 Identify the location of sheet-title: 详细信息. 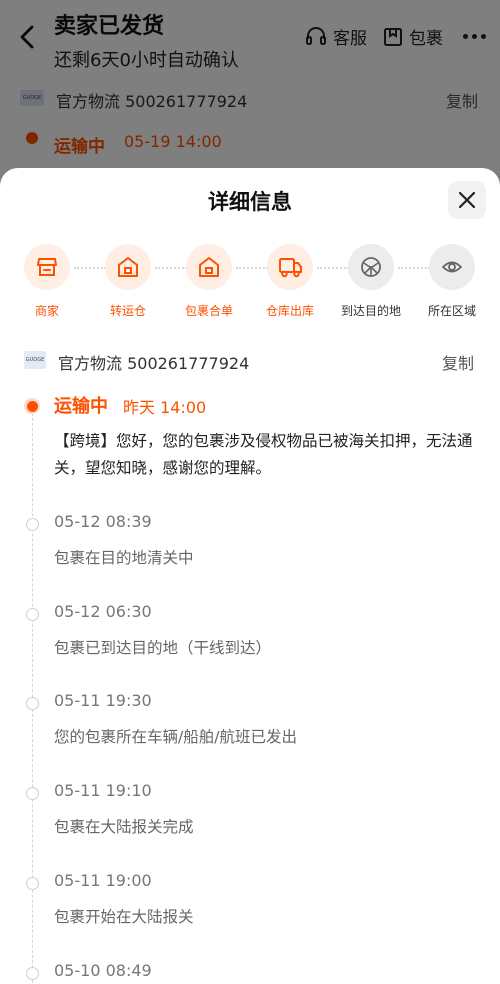
(250, 202).